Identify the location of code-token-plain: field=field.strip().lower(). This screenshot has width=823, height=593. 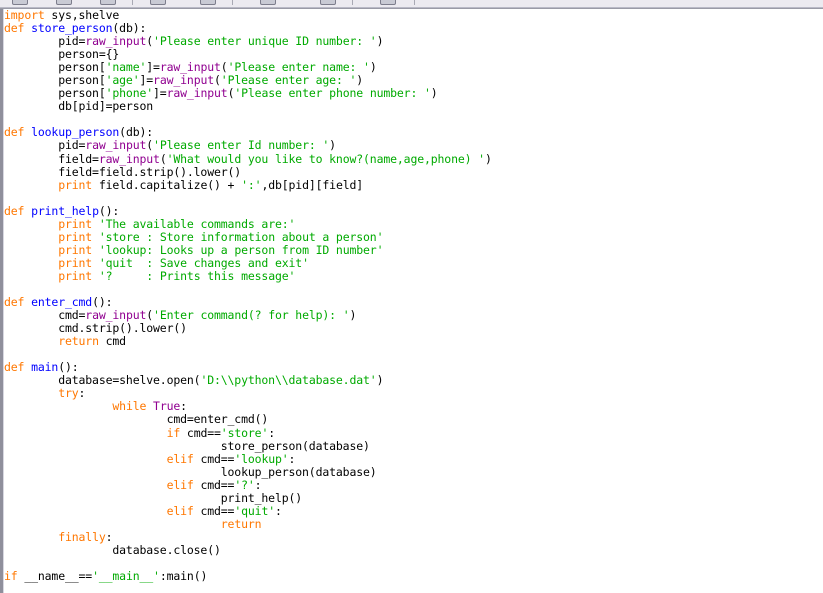
(123, 171).